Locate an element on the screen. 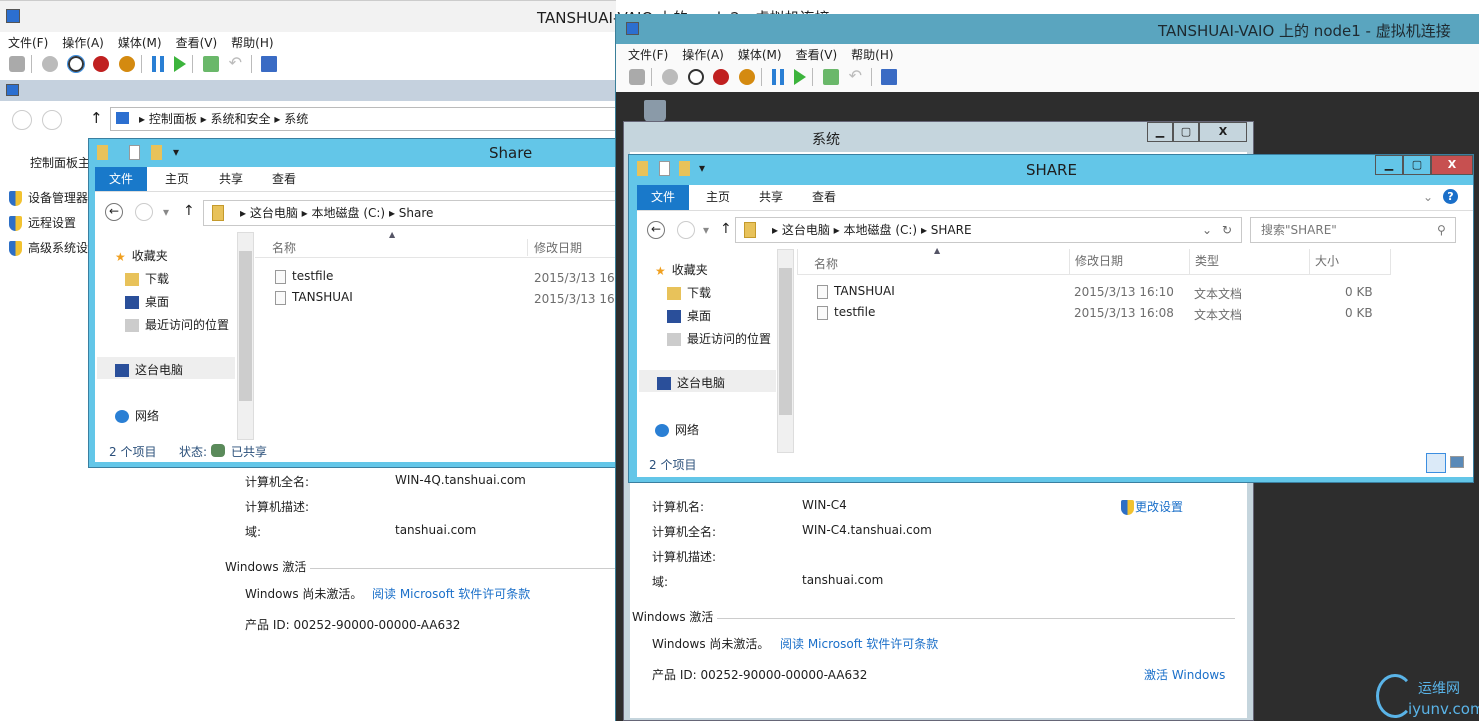  address-bar: ▸ 这台电脑 ▸ 本地磁盘 (C:) ▸ Share is located at coordinates (416, 213).